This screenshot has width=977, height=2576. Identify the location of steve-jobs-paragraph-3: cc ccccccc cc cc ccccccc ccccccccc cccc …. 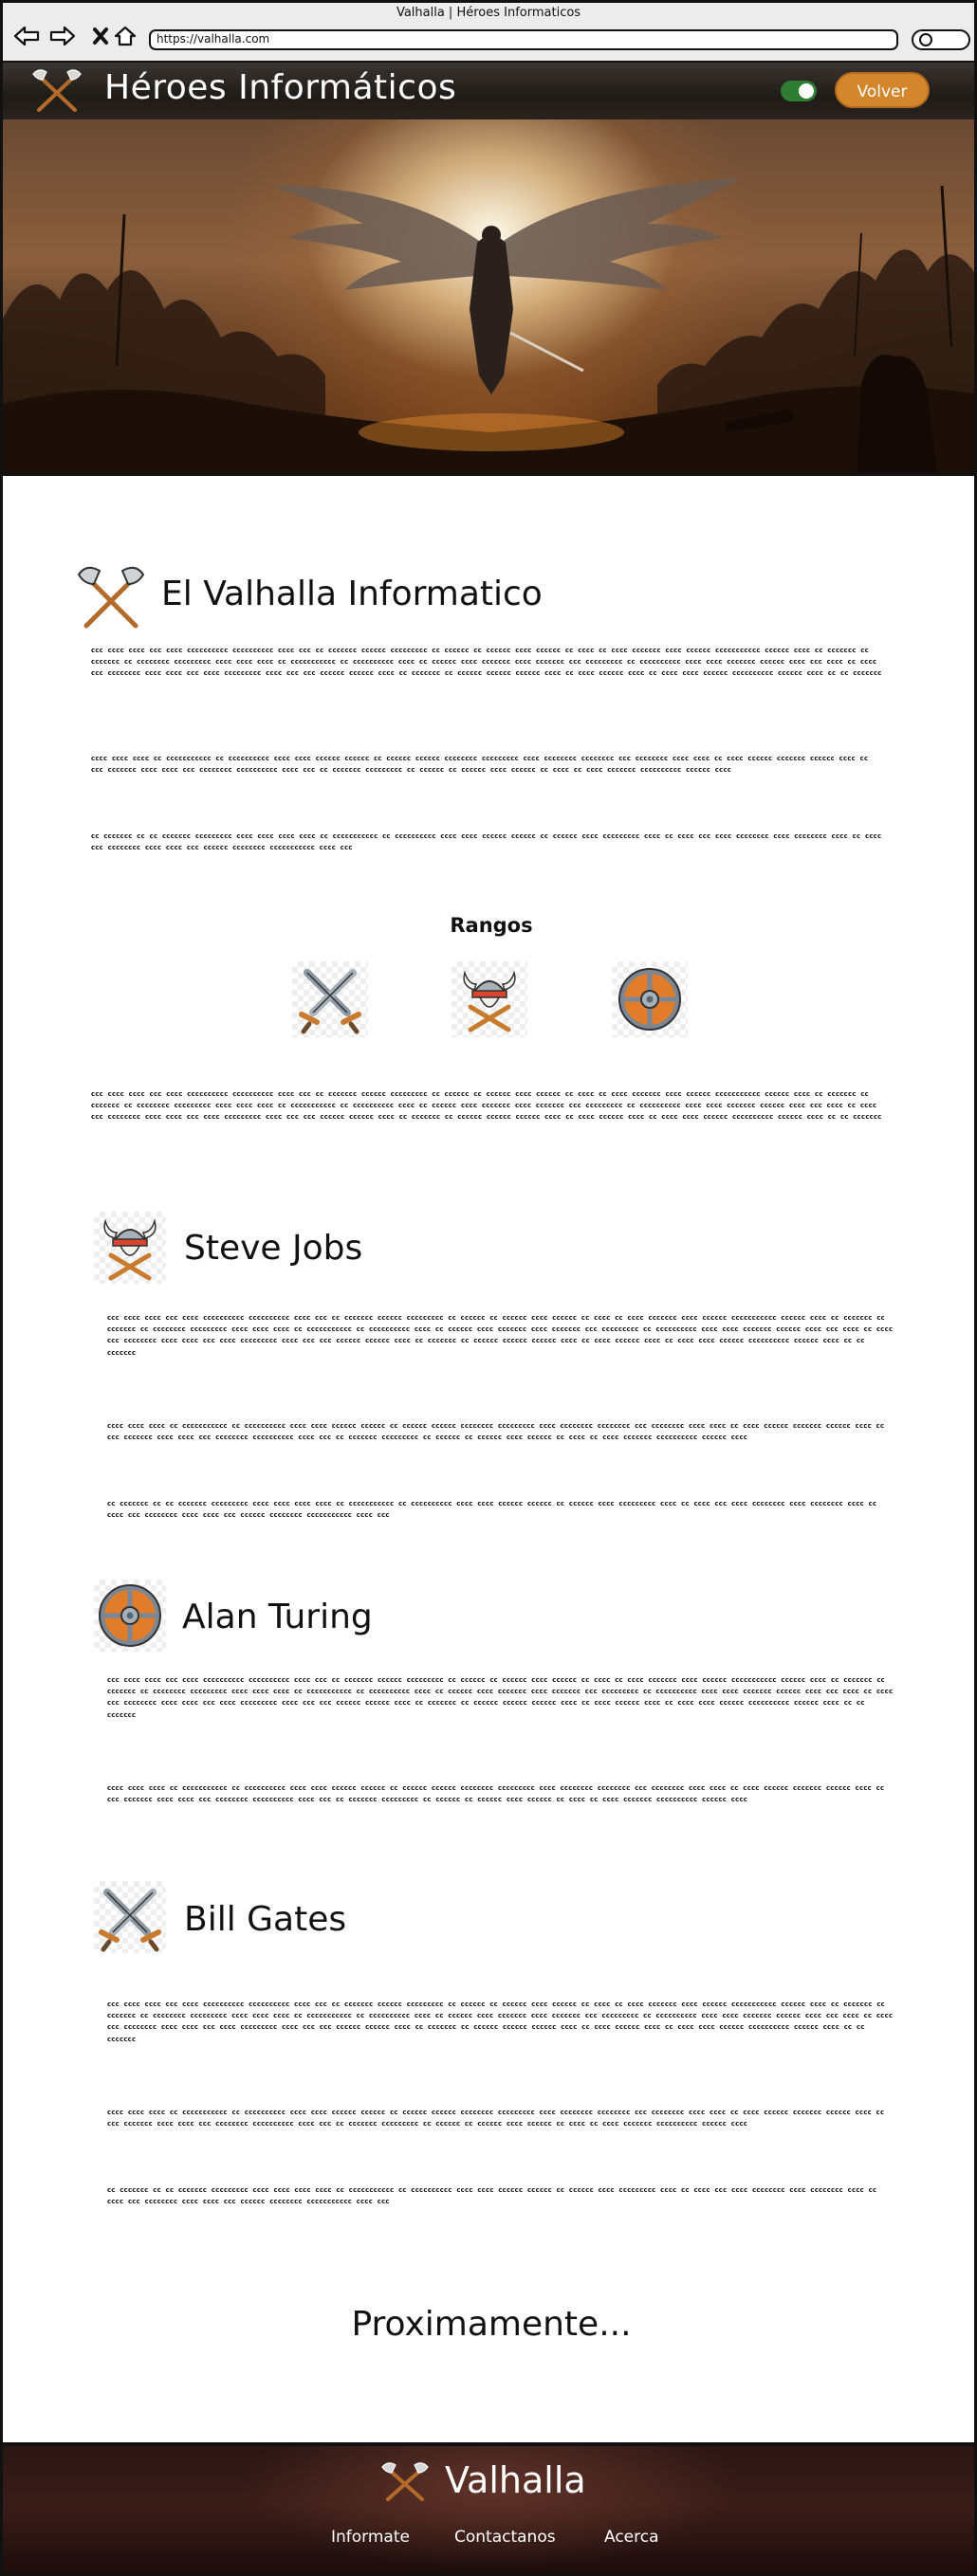
(492, 1510).